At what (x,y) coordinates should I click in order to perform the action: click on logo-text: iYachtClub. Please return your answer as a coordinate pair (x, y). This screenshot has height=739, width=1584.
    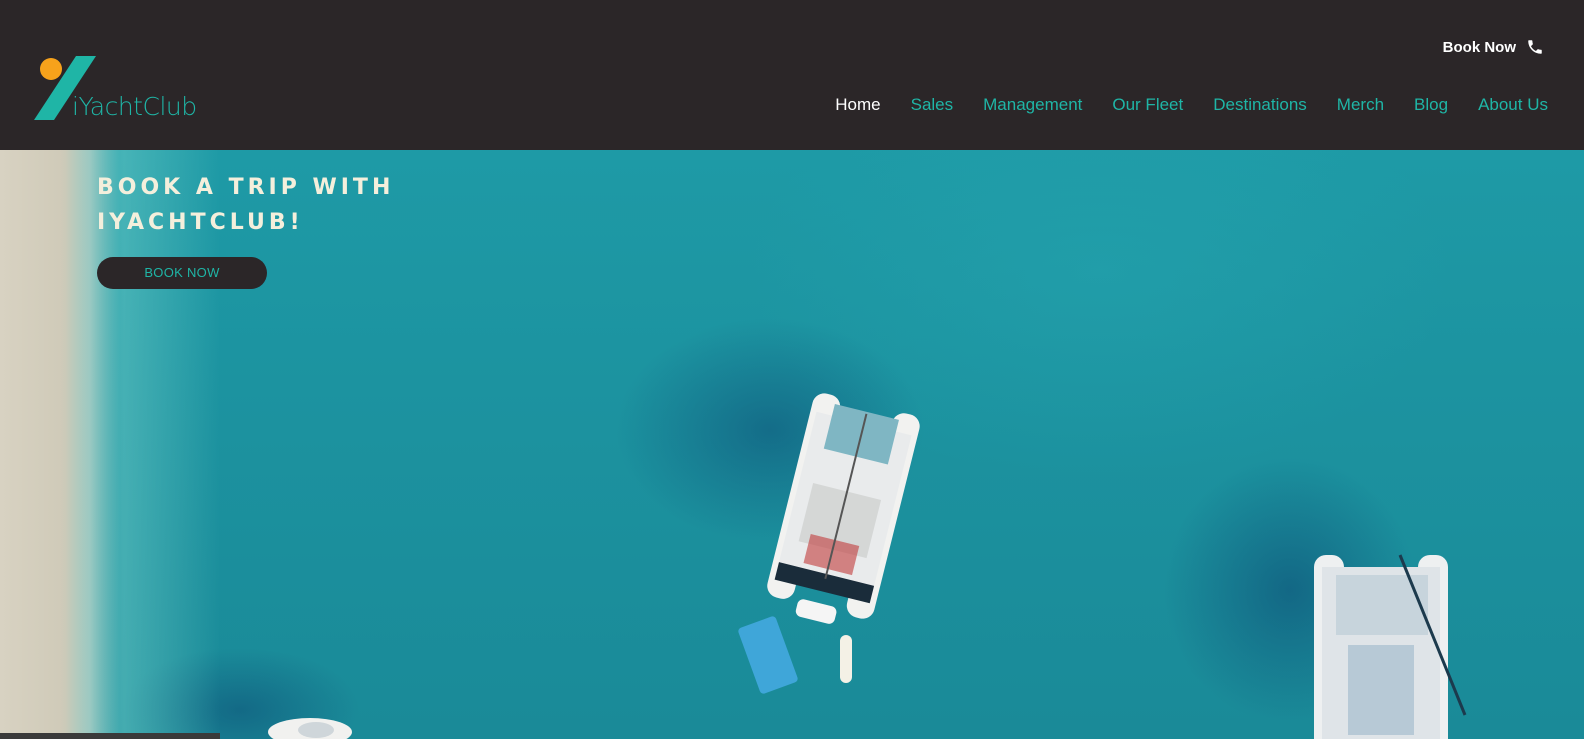
    Looking at the image, I should click on (134, 106).